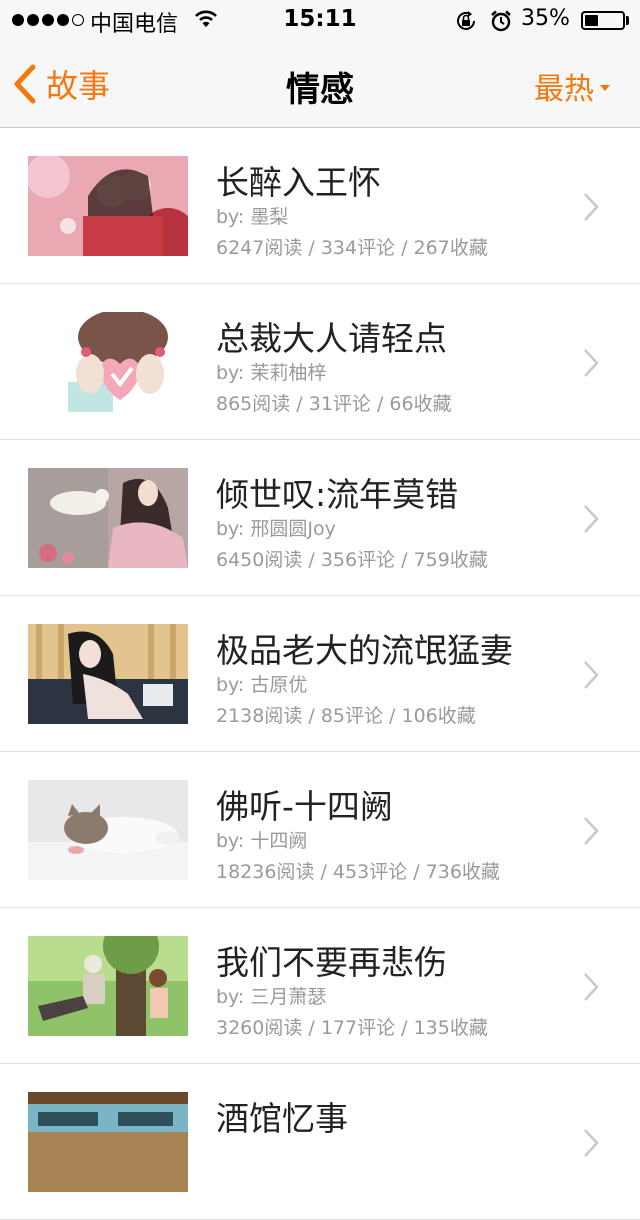 Image resolution: width=640 pixels, height=1220 pixels. Describe the element at coordinates (603, 20) in the screenshot. I see `battery-icon` at that location.